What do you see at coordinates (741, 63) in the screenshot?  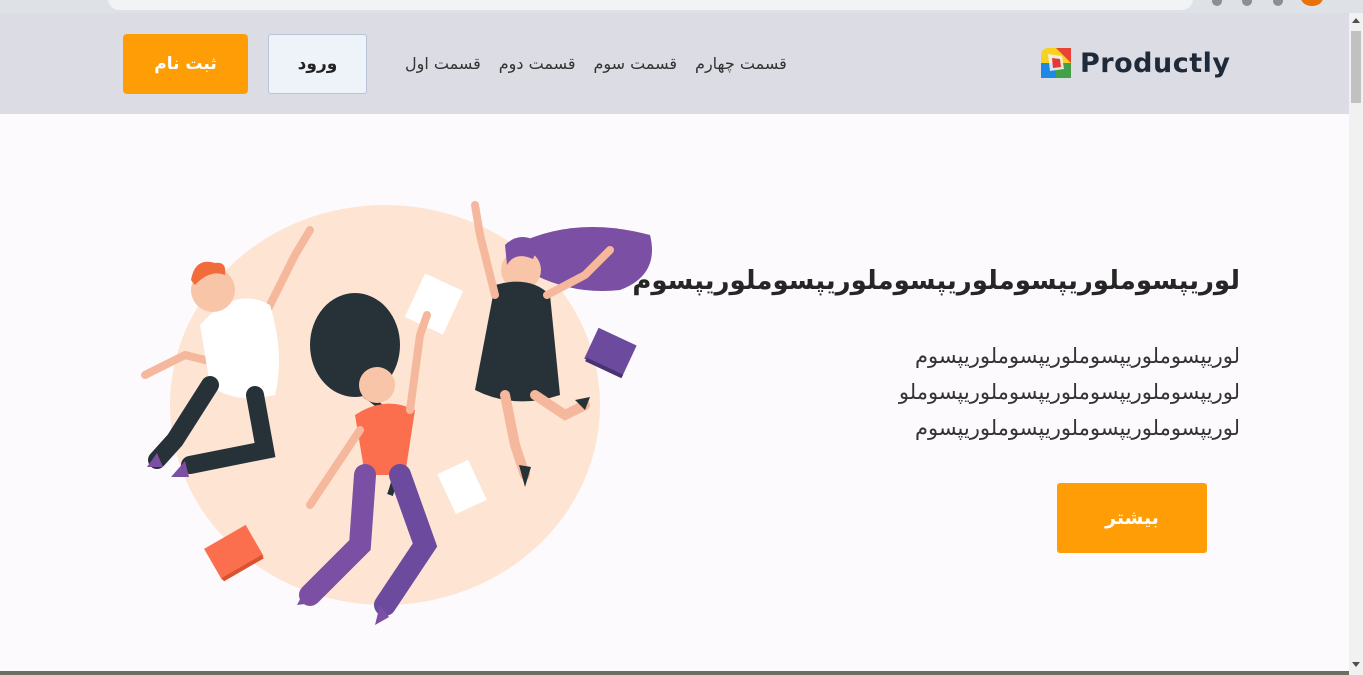 I see `nav-link-part-4: قسمت چهارم` at bounding box center [741, 63].